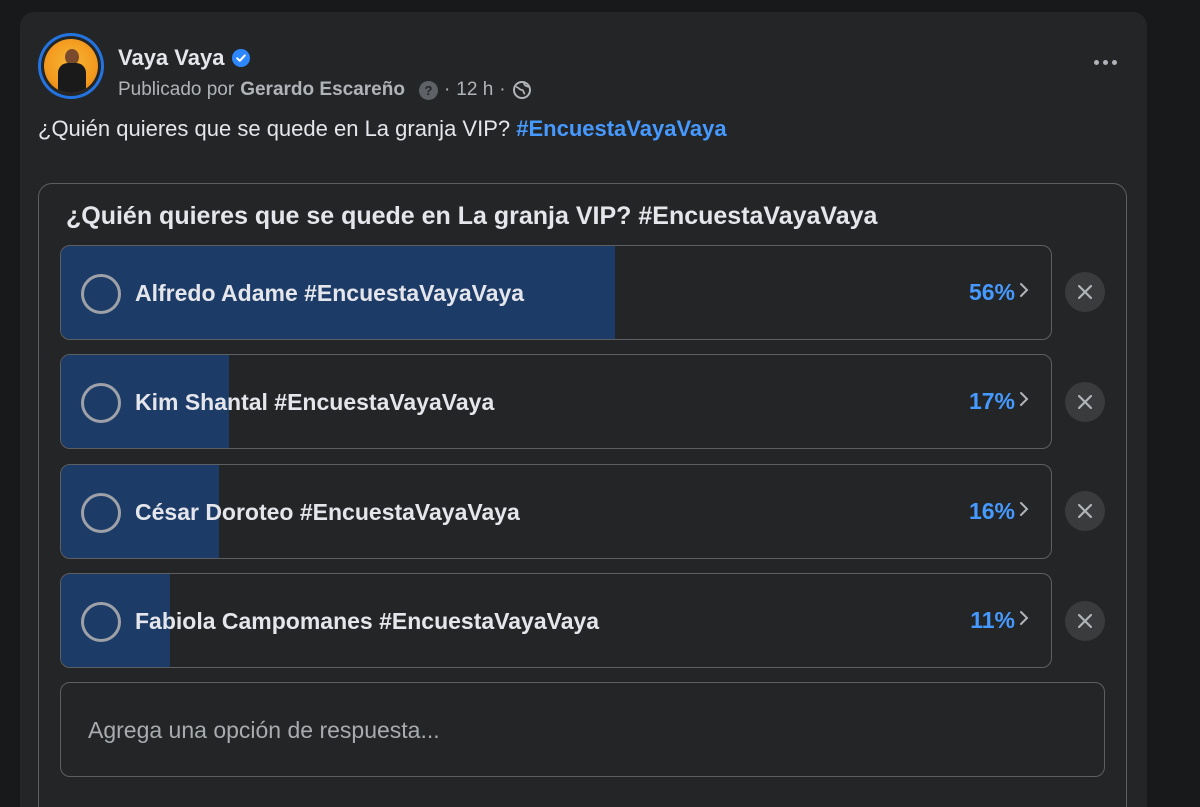 The height and width of the screenshot is (807, 1200). Describe the element at coordinates (991, 401) in the screenshot. I see `percent-value: 17%` at that location.